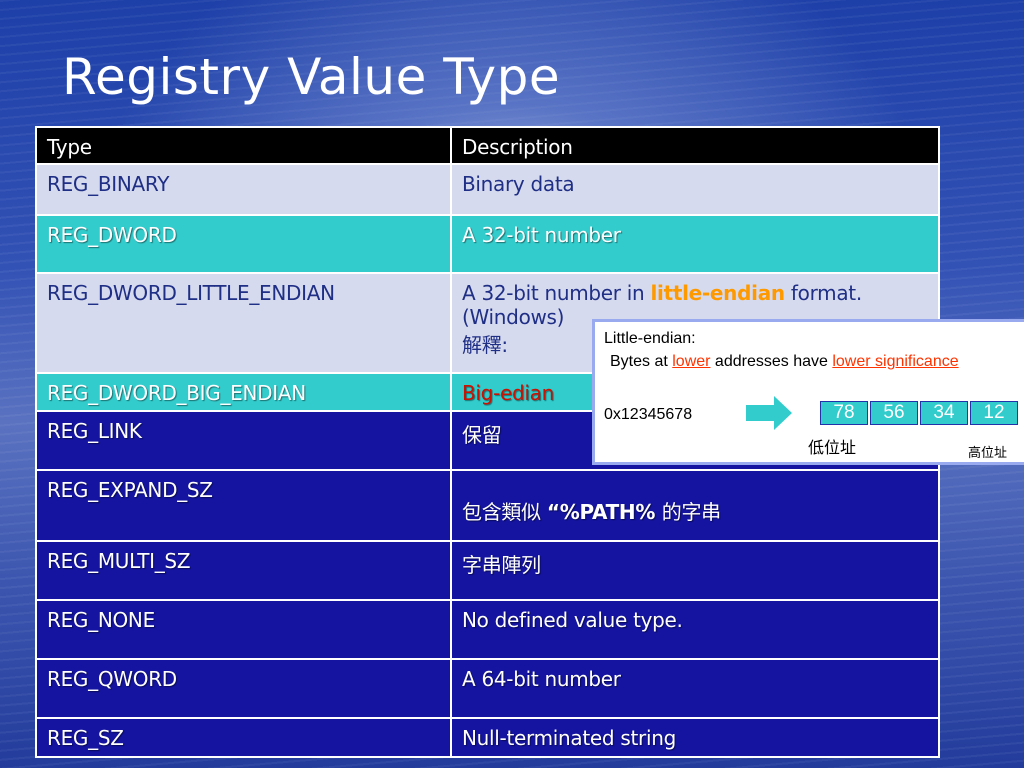 The image size is (1024, 768). Describe the element at coordinates (604, 512) in the screenshot. I see `desc-bold: “%PATH%` at that location.